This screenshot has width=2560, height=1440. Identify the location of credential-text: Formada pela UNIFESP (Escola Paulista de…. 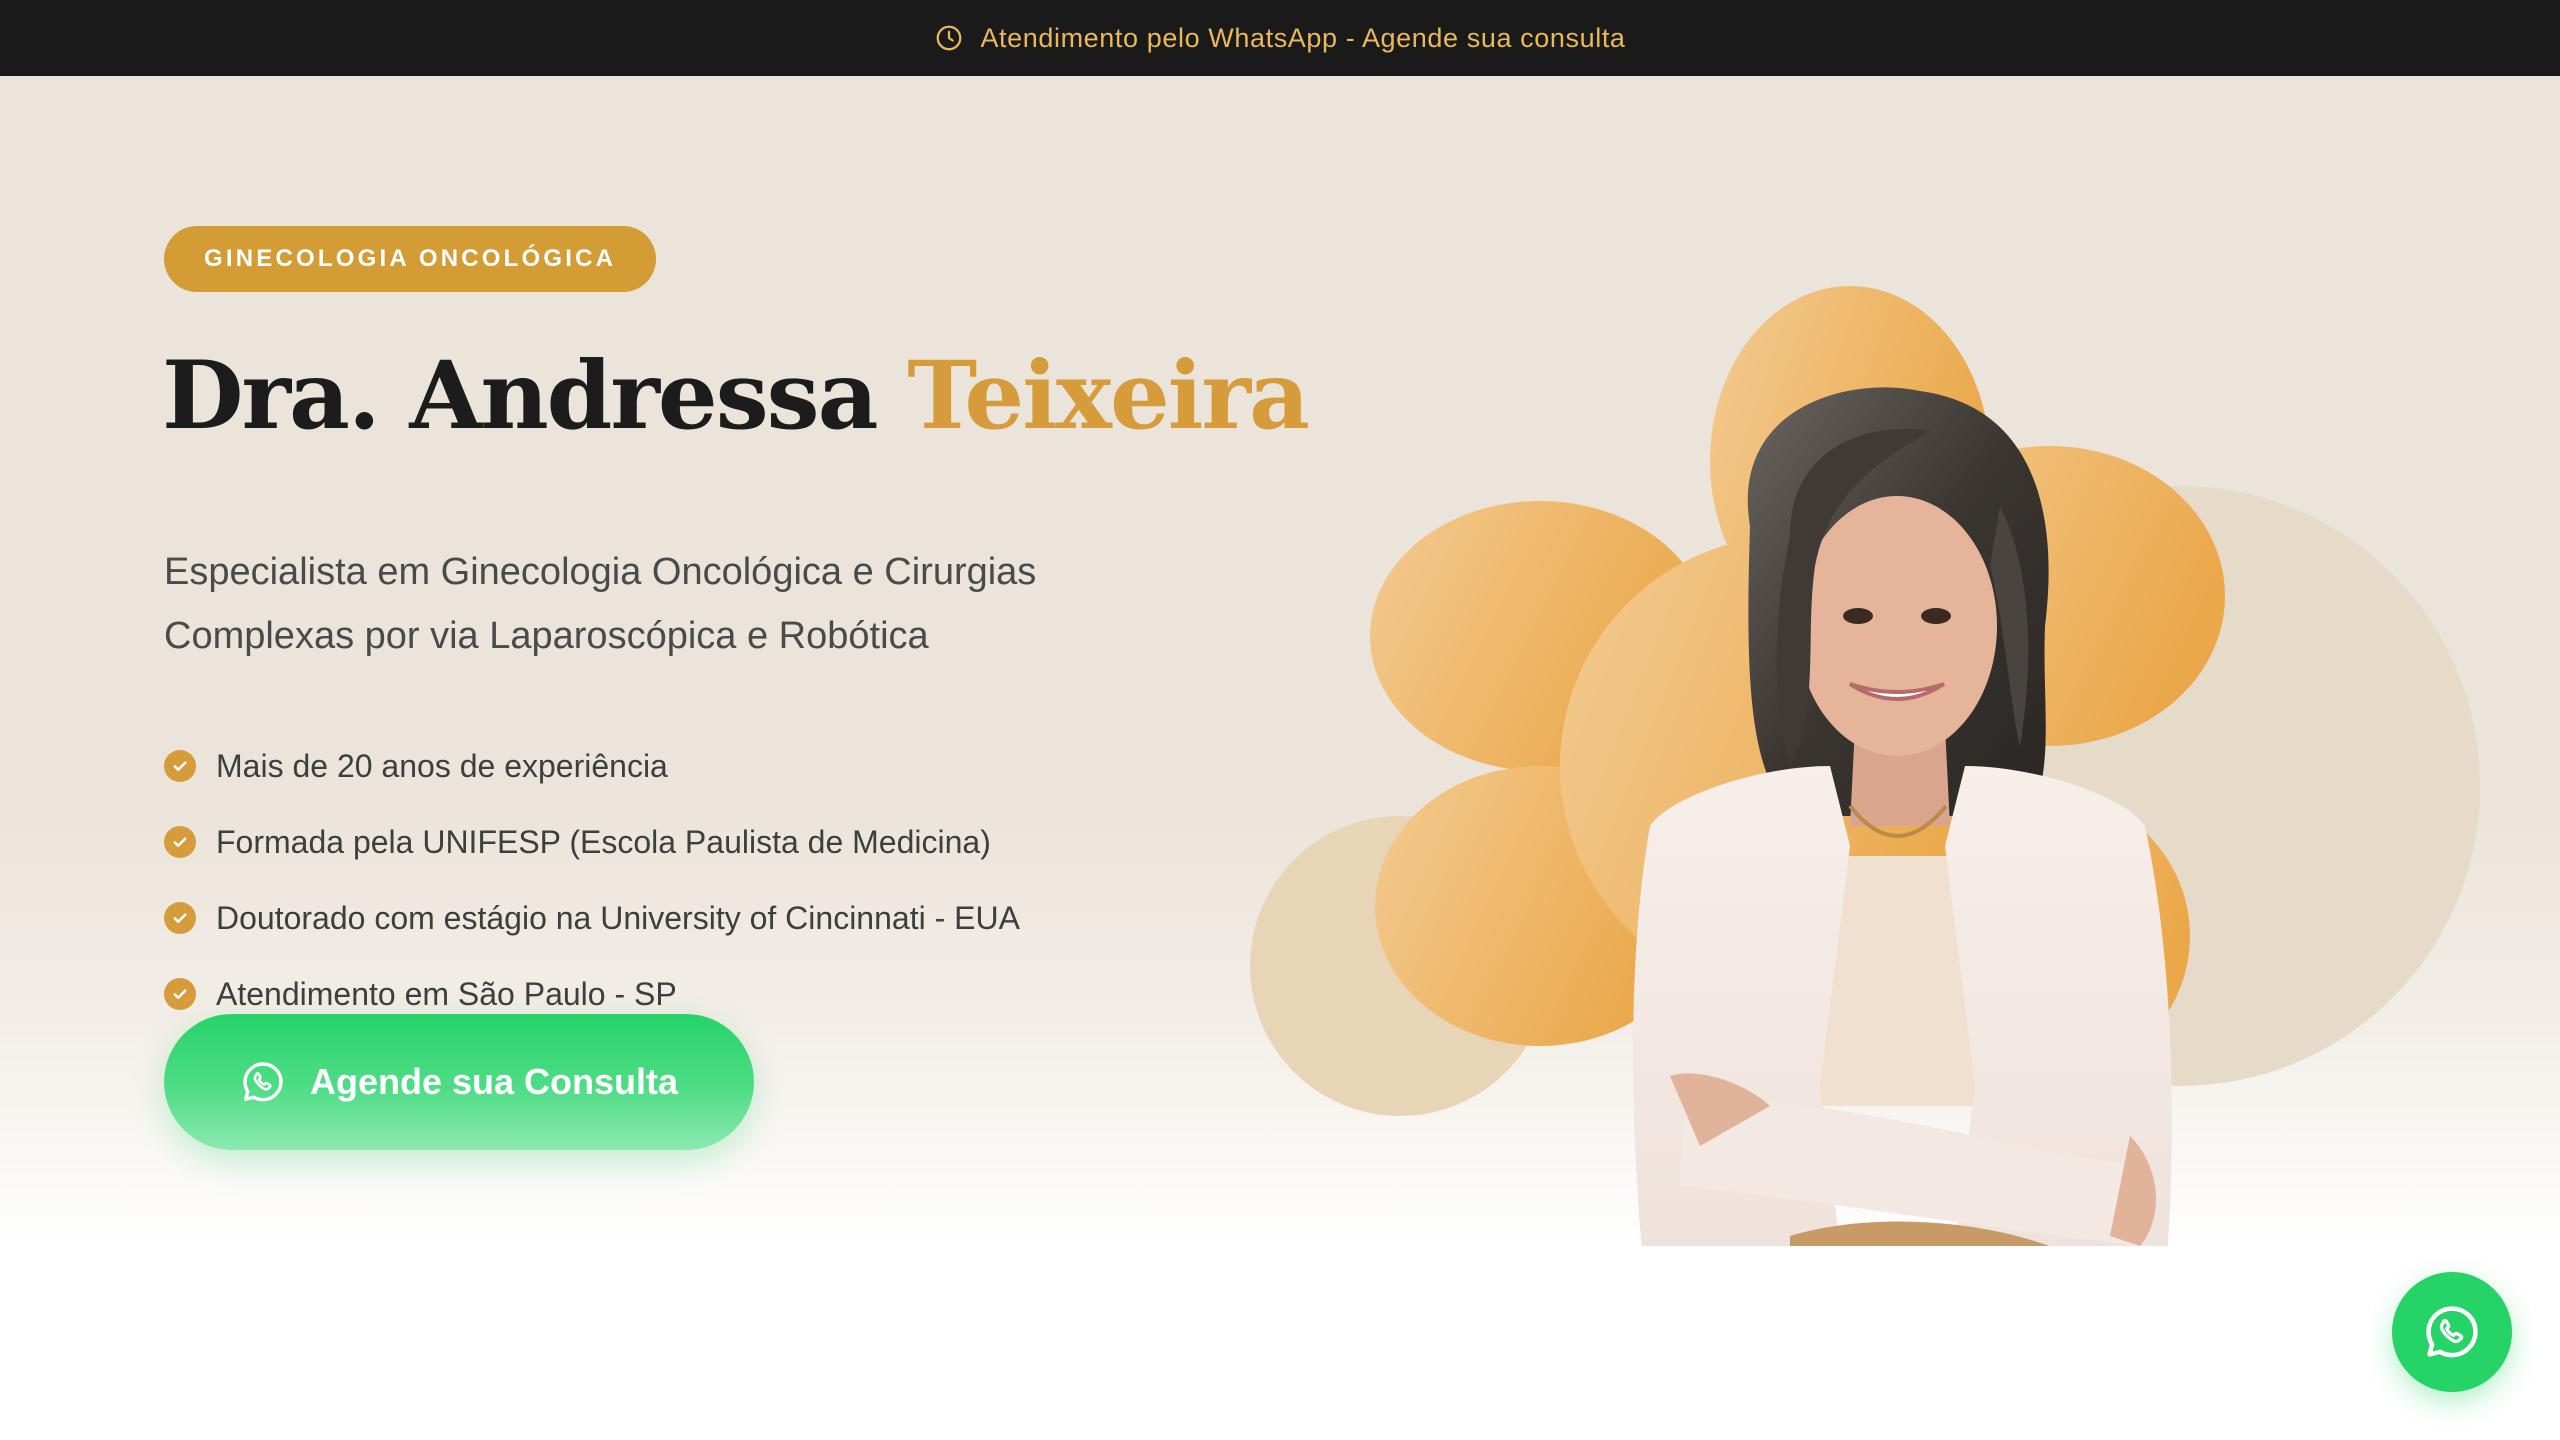
(603, 841).